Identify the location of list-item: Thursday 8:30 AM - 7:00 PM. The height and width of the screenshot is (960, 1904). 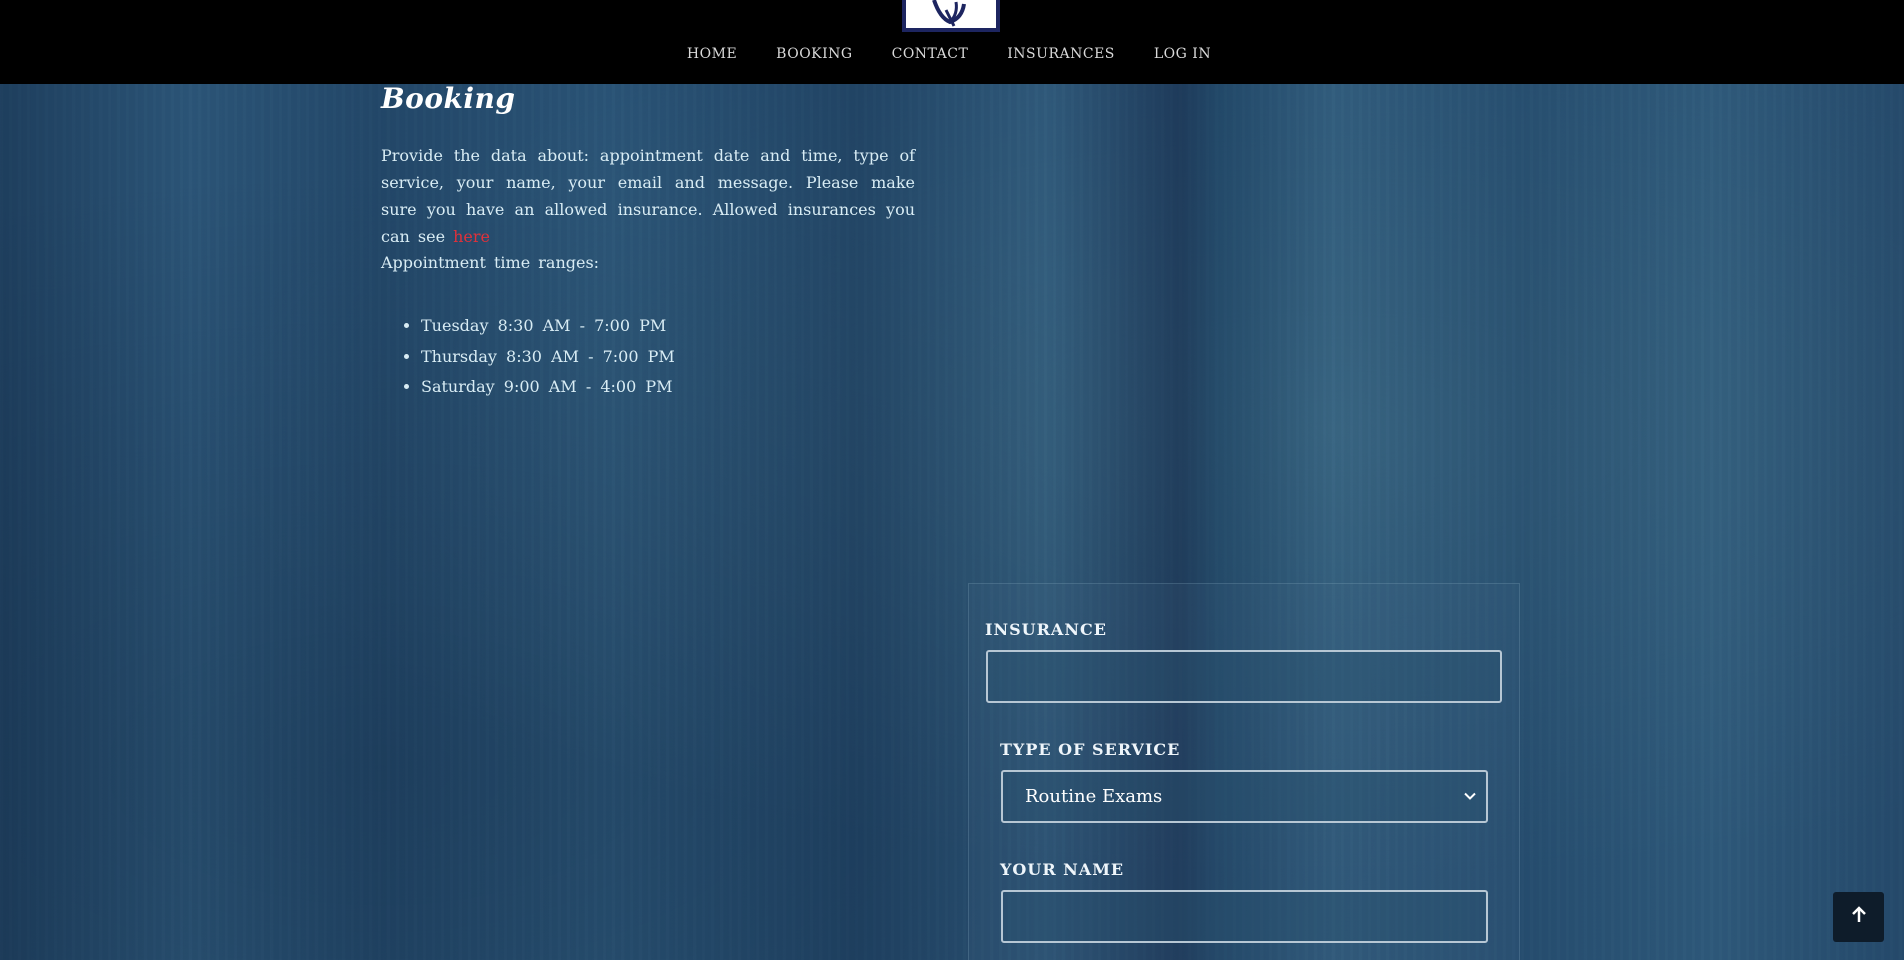
(548, 357).